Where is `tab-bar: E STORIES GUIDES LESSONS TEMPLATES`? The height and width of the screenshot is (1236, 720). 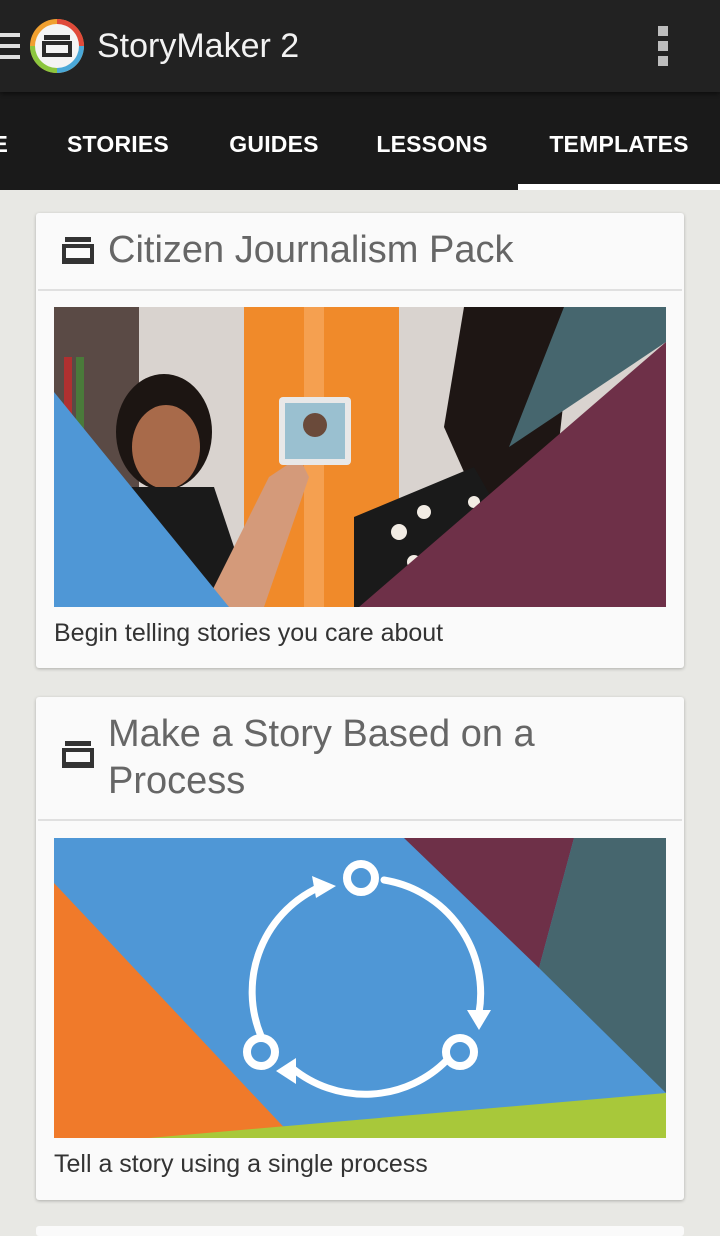
tab-bar: E STORIES GUIDES LESSONS TEMPLATES is located at coordinates (360, 141).